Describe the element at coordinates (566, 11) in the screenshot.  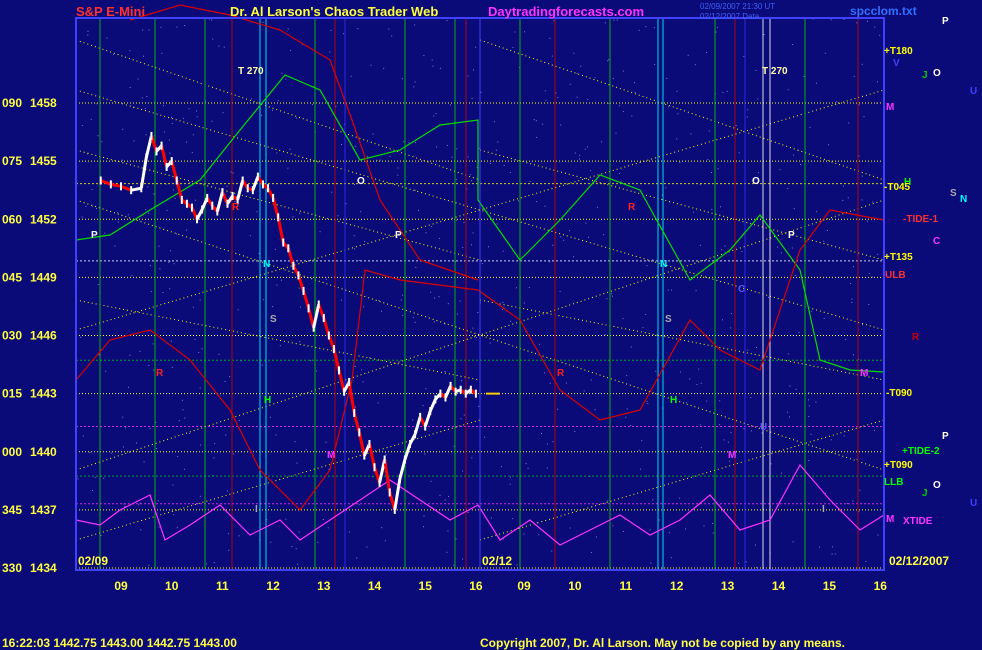
I see `site-url: Daytradingforecasts.com` at that location.